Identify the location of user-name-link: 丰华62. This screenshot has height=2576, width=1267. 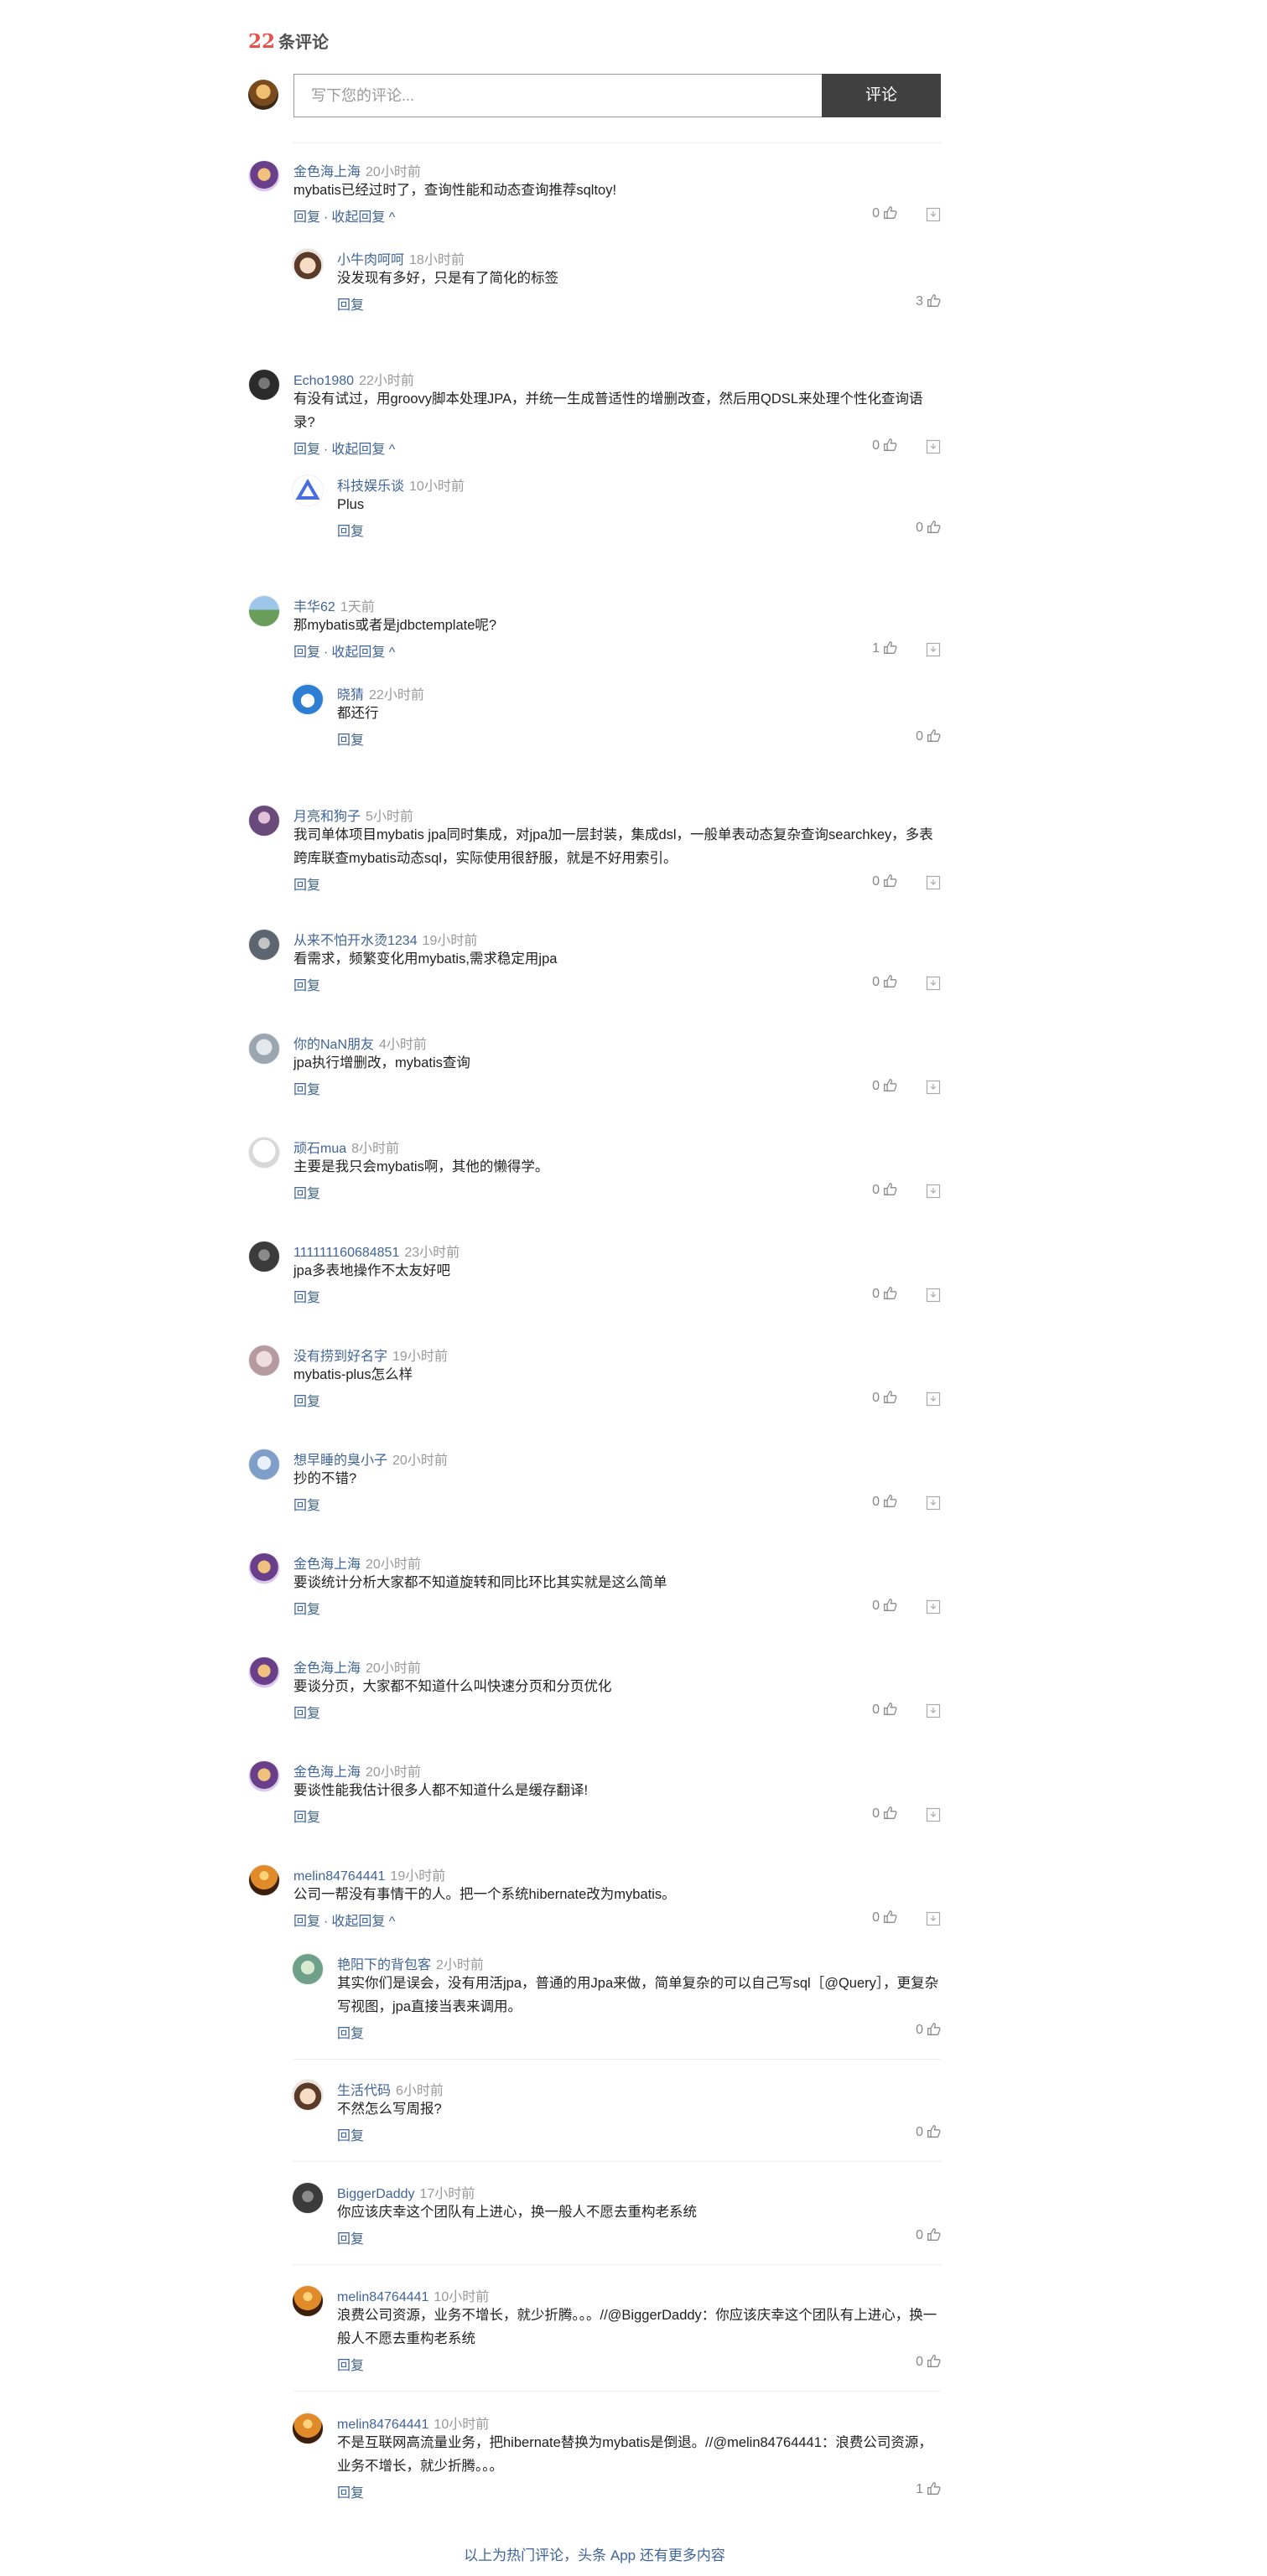
(314, 607).